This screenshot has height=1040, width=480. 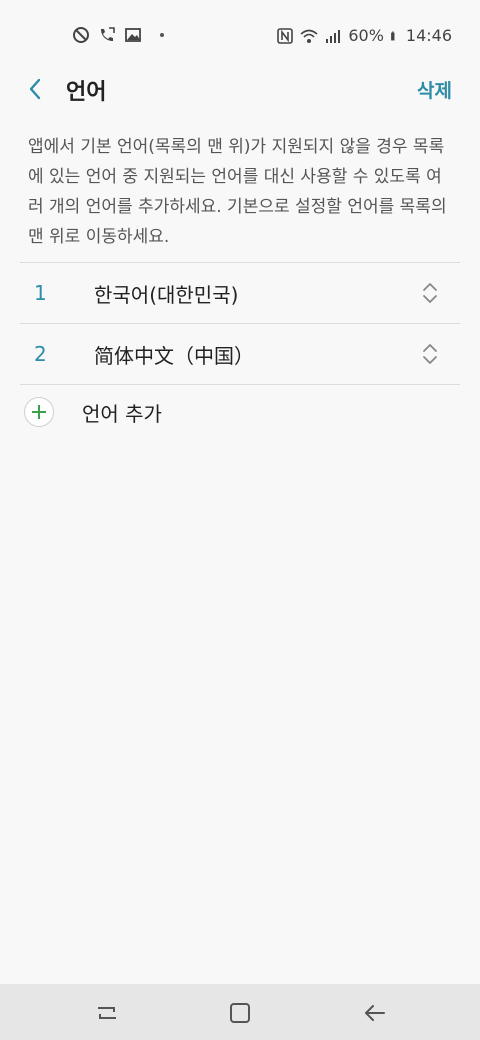 I want to click on battery-icon, so click(x=393, y=35).